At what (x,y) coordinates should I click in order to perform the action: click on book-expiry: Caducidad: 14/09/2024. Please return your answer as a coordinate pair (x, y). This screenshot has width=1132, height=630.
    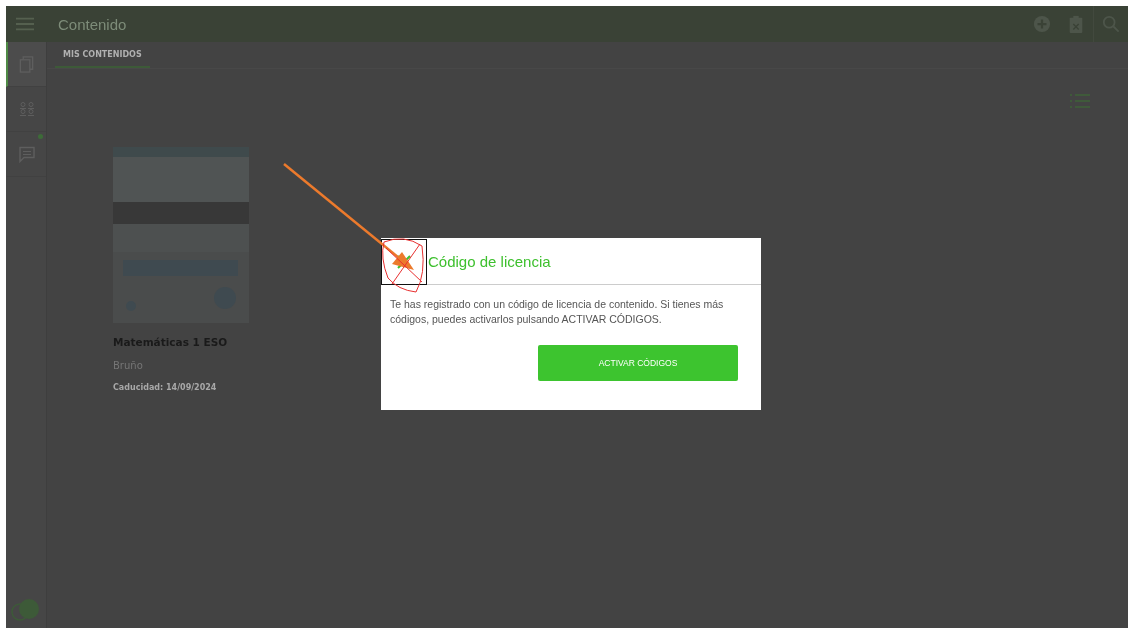
    Looking at the image, I should click on (165, 387).